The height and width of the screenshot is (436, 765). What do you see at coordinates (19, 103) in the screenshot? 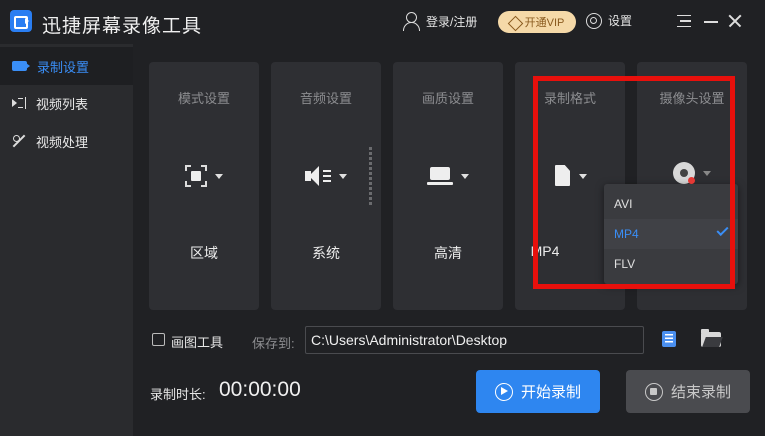
I see `video-list-icon` at bounding box center [19, 103].